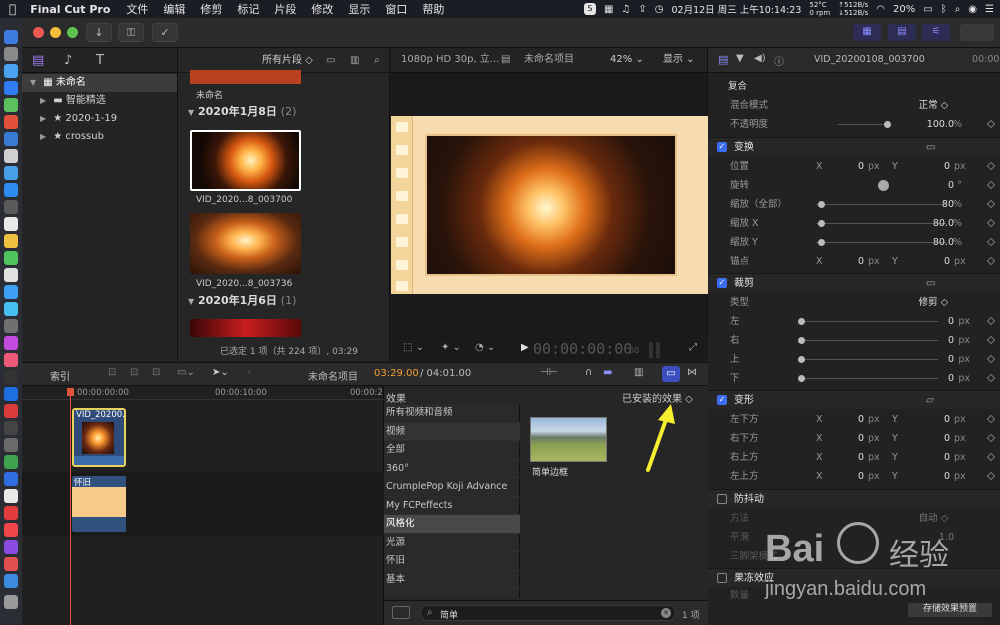 Image resolution: width=1000 pixels, height=625 pixels. I want to click on play-button: ▶, so click(525, 347).